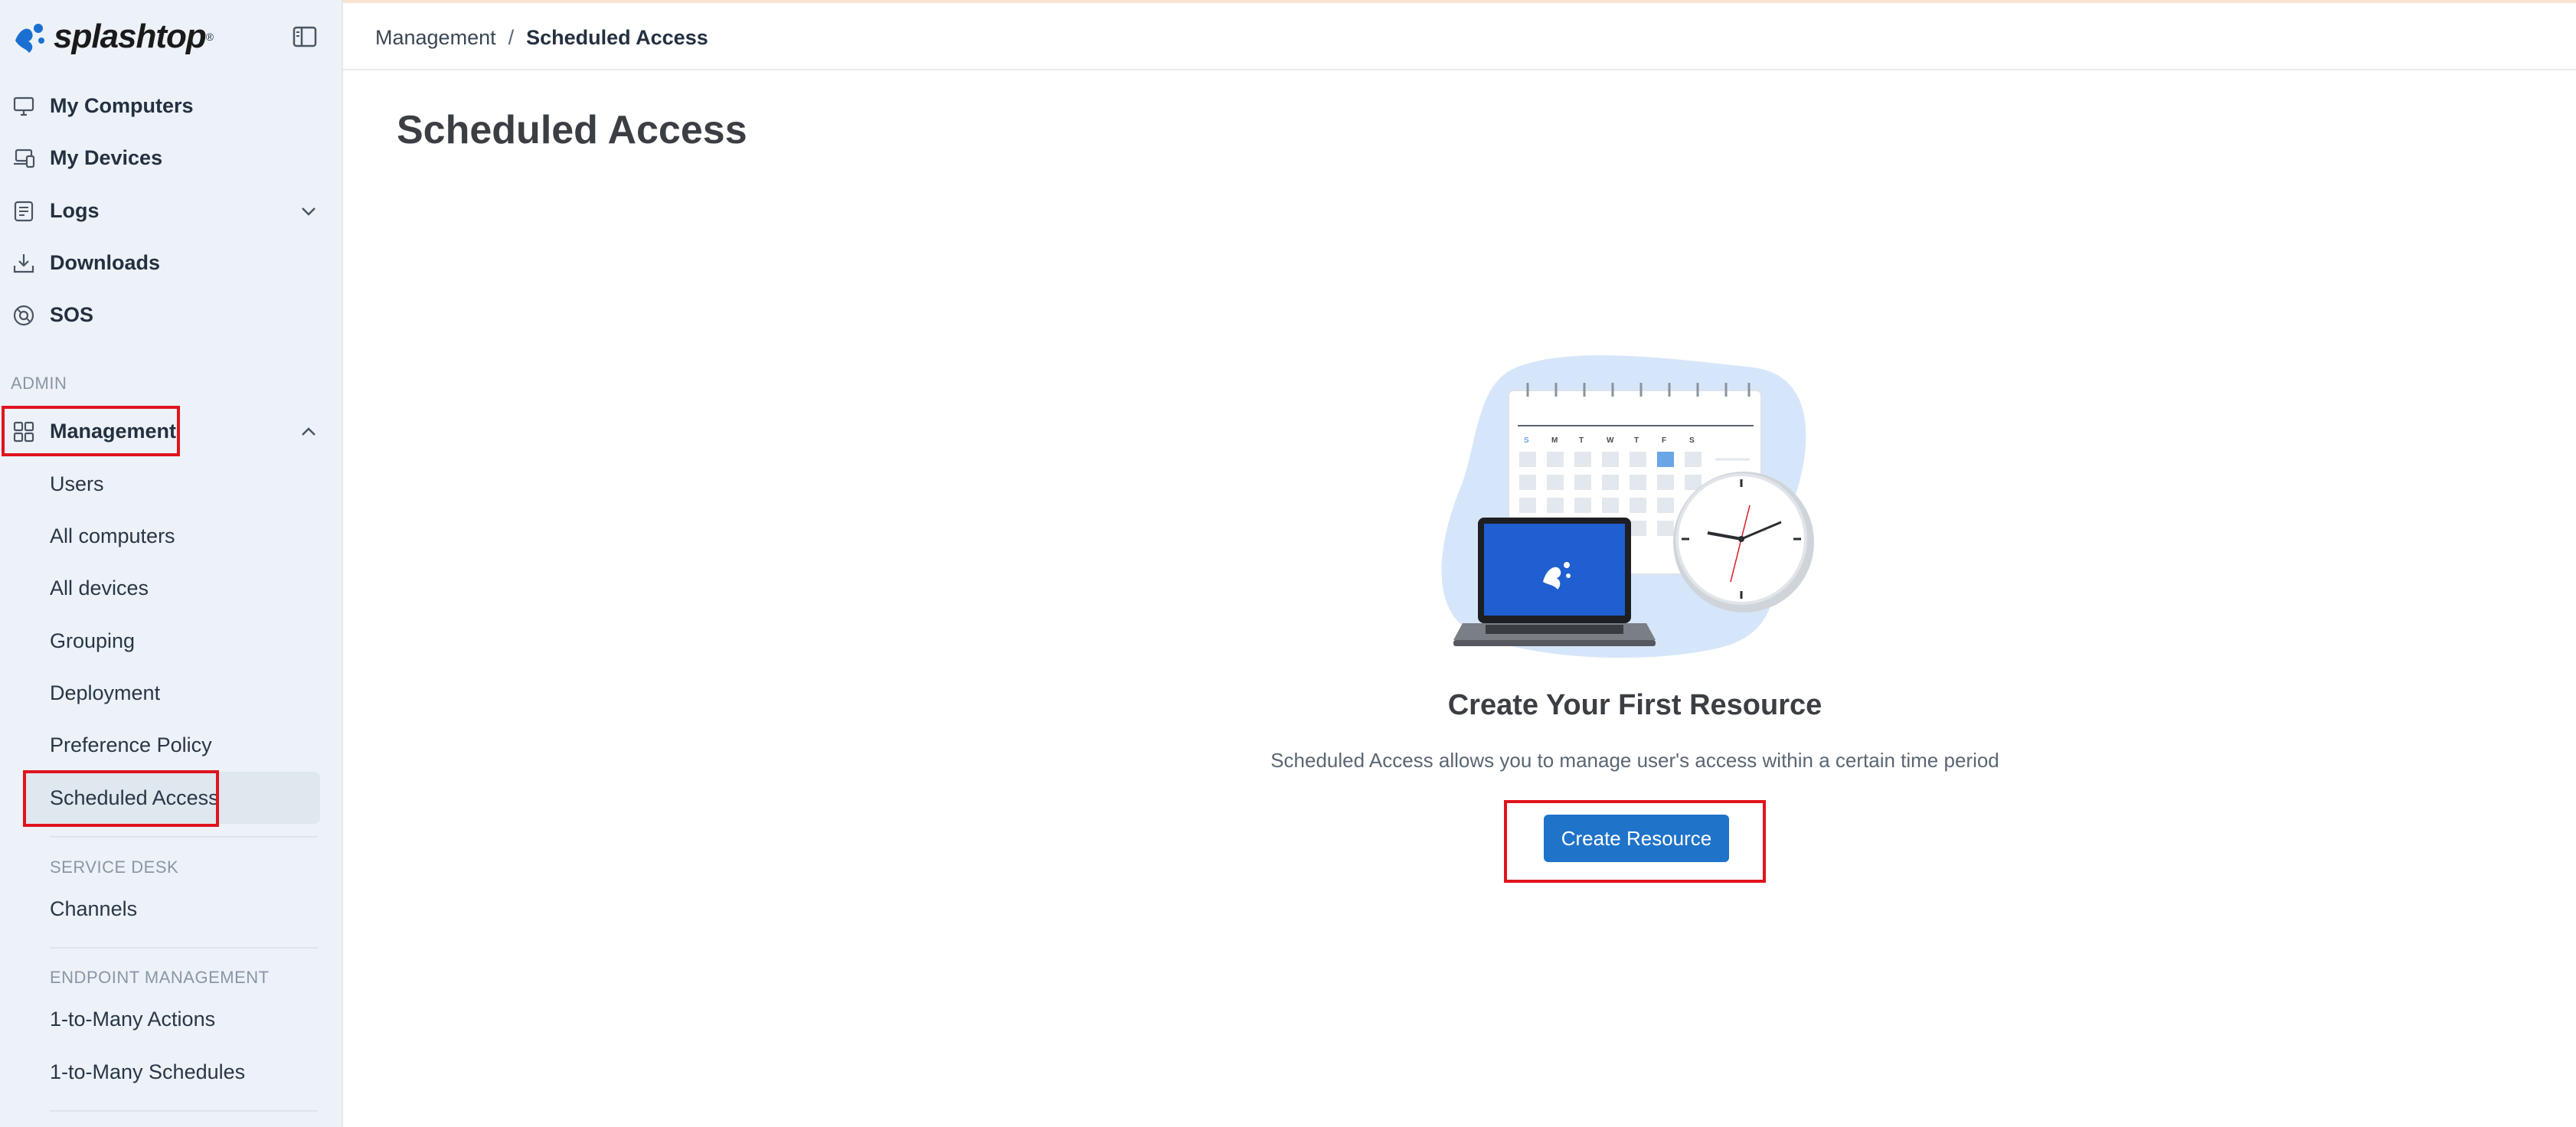  What do you see at coordinates (24, 211) in the screenshot?
I see `logs-icon` at bounding box center [24, 211].